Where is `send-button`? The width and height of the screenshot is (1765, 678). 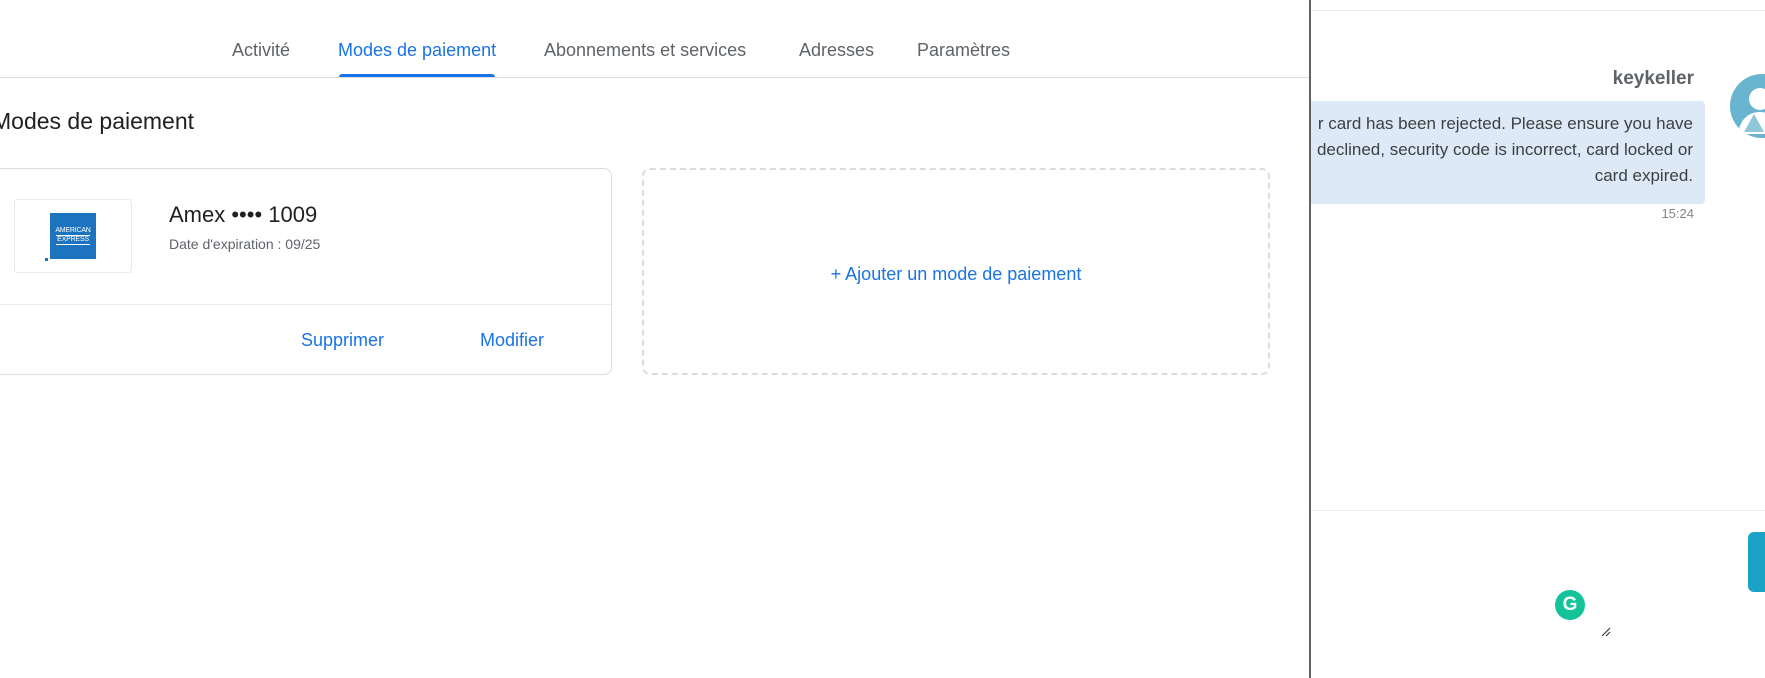
send-button is located at coordinates (1756, 562).